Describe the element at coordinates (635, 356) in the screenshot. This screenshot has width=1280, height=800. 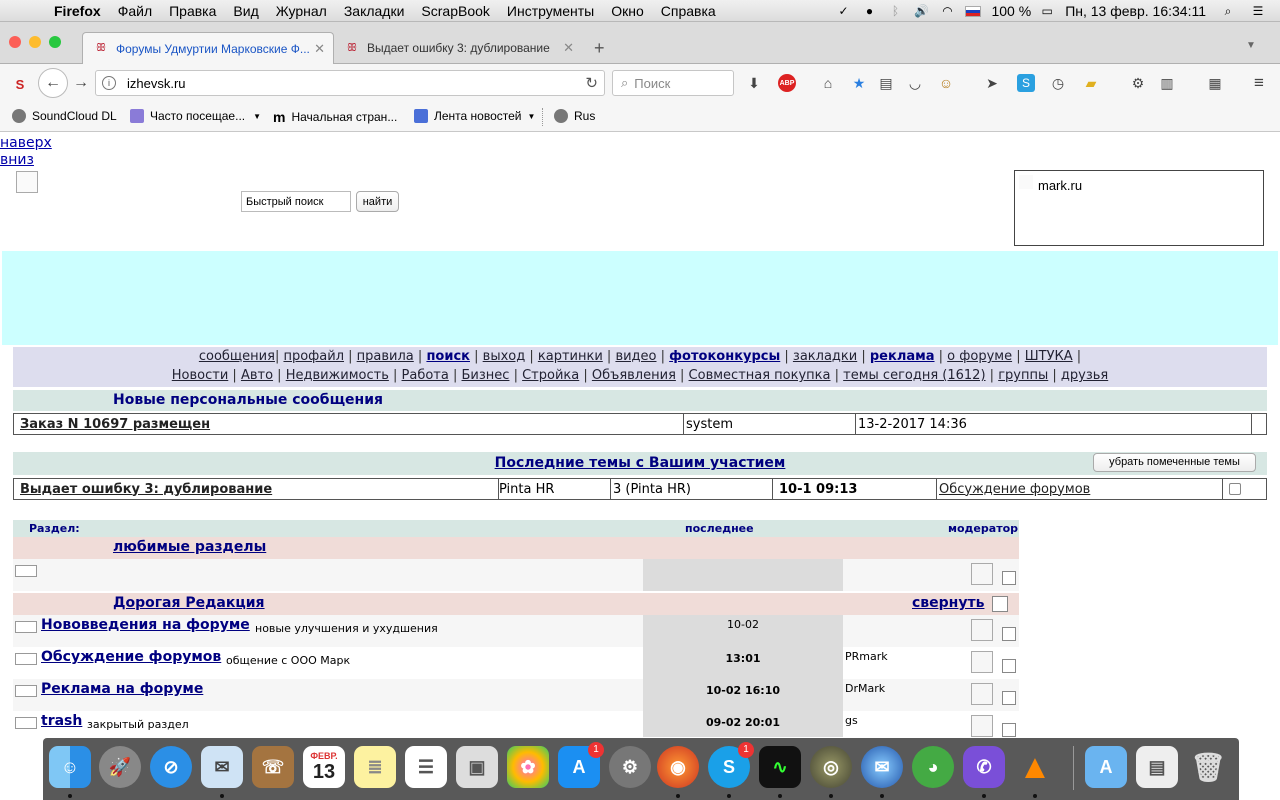
I see `forum-nav-link: видео` at that location.